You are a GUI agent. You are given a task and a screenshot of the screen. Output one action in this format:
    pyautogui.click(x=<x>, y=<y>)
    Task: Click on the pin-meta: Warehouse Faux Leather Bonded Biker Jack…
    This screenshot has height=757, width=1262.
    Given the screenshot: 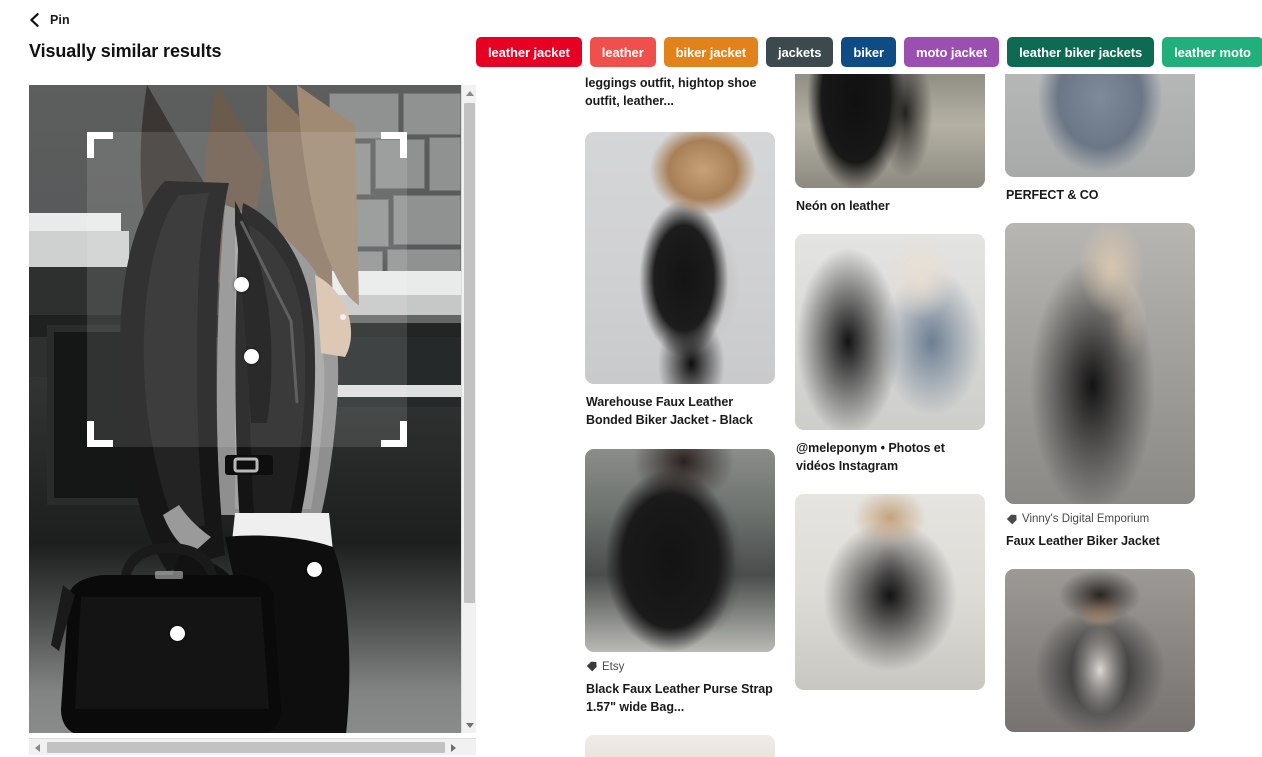 What is the action you would take?
    pyautogui.click(x=680, y=406)
    